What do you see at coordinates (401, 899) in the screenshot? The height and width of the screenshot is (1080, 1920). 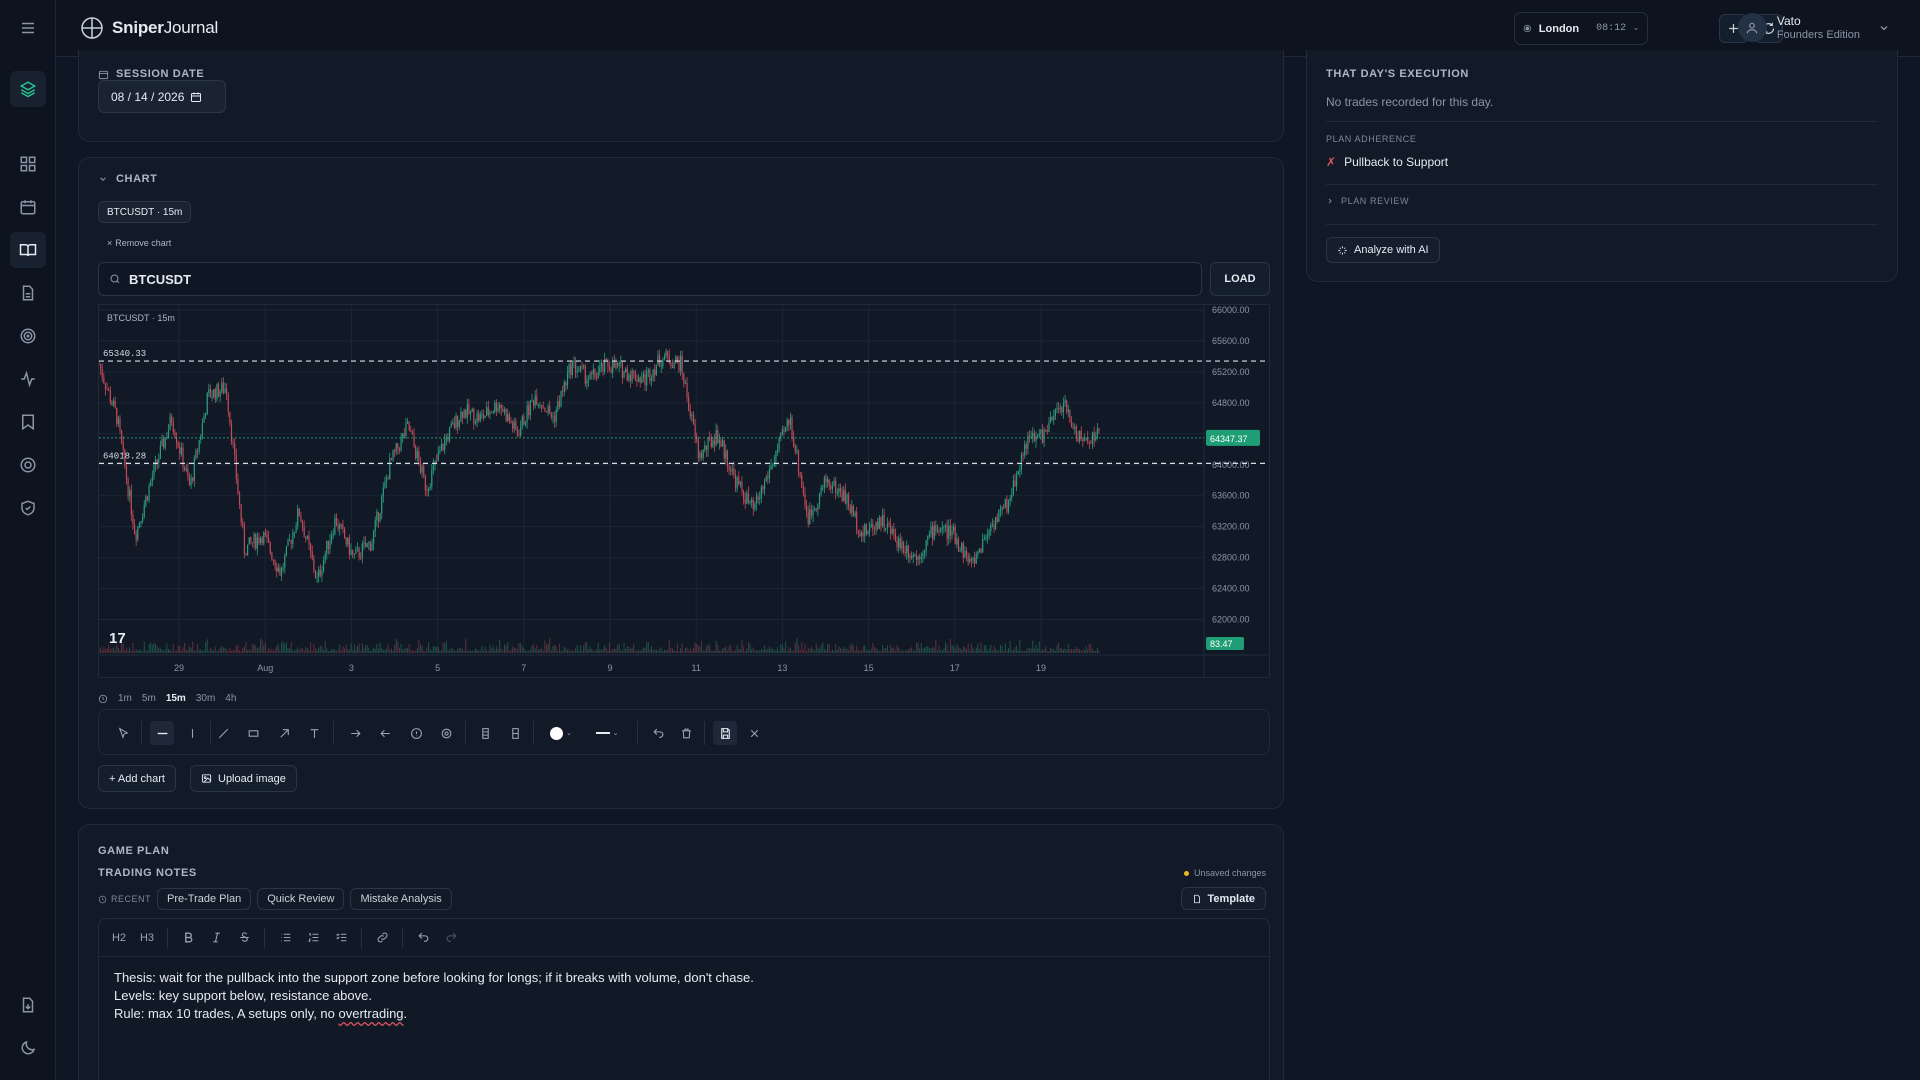 I see `recent-template-mistake: Mistake Analysis` at bounding box center [401, 899].